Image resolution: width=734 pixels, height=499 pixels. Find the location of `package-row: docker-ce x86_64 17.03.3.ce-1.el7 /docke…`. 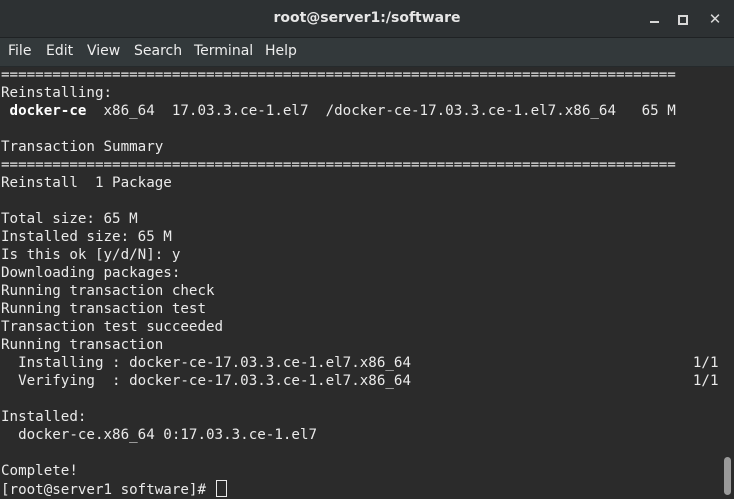

package-row: docker-ce x86_64 17.03.3.ce-1.el7 /docke… is located at coordinates (338, 111).